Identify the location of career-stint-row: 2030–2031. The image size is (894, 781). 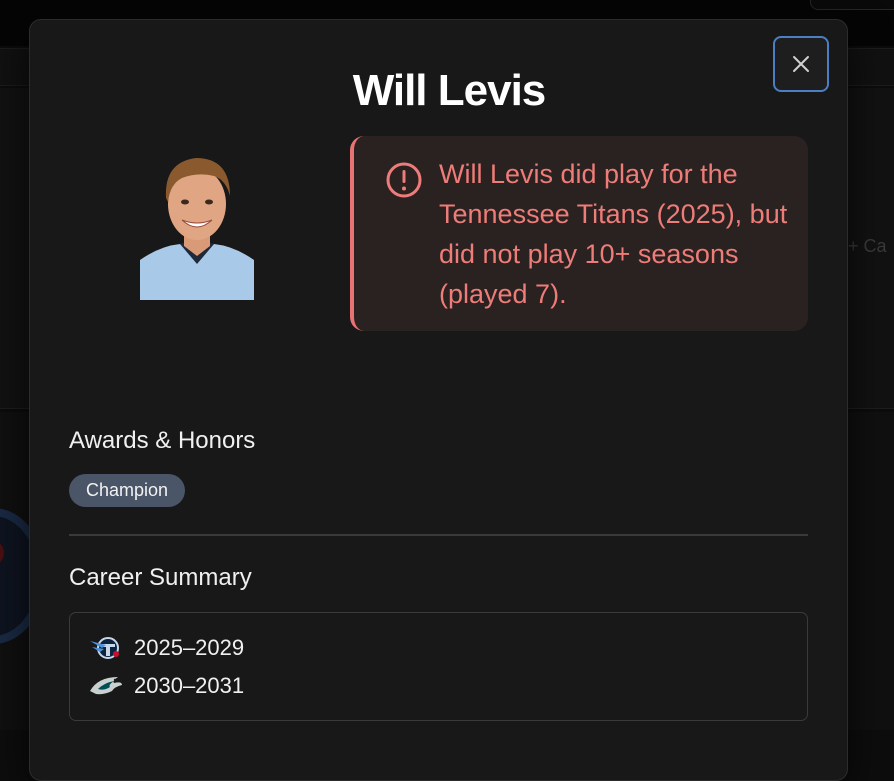
(166, 686).